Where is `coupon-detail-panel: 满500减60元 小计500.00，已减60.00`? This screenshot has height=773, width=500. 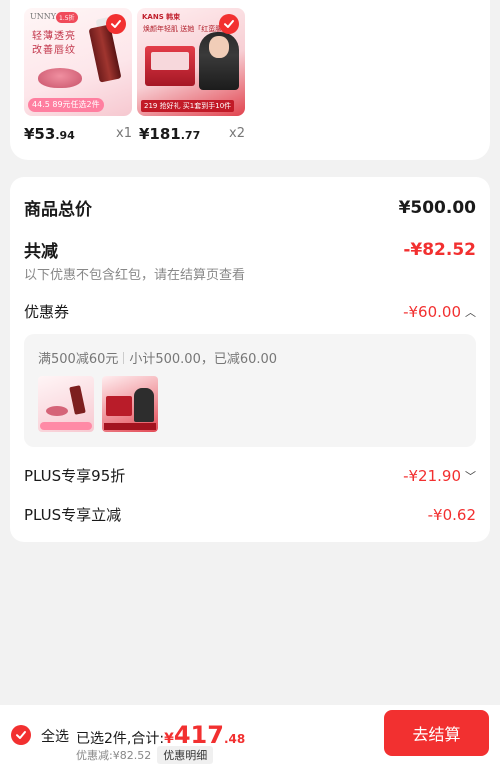
coupon-detail-panel: 满500减60元 小计500.00，已减60.00 is located at coordinates (250, 390).